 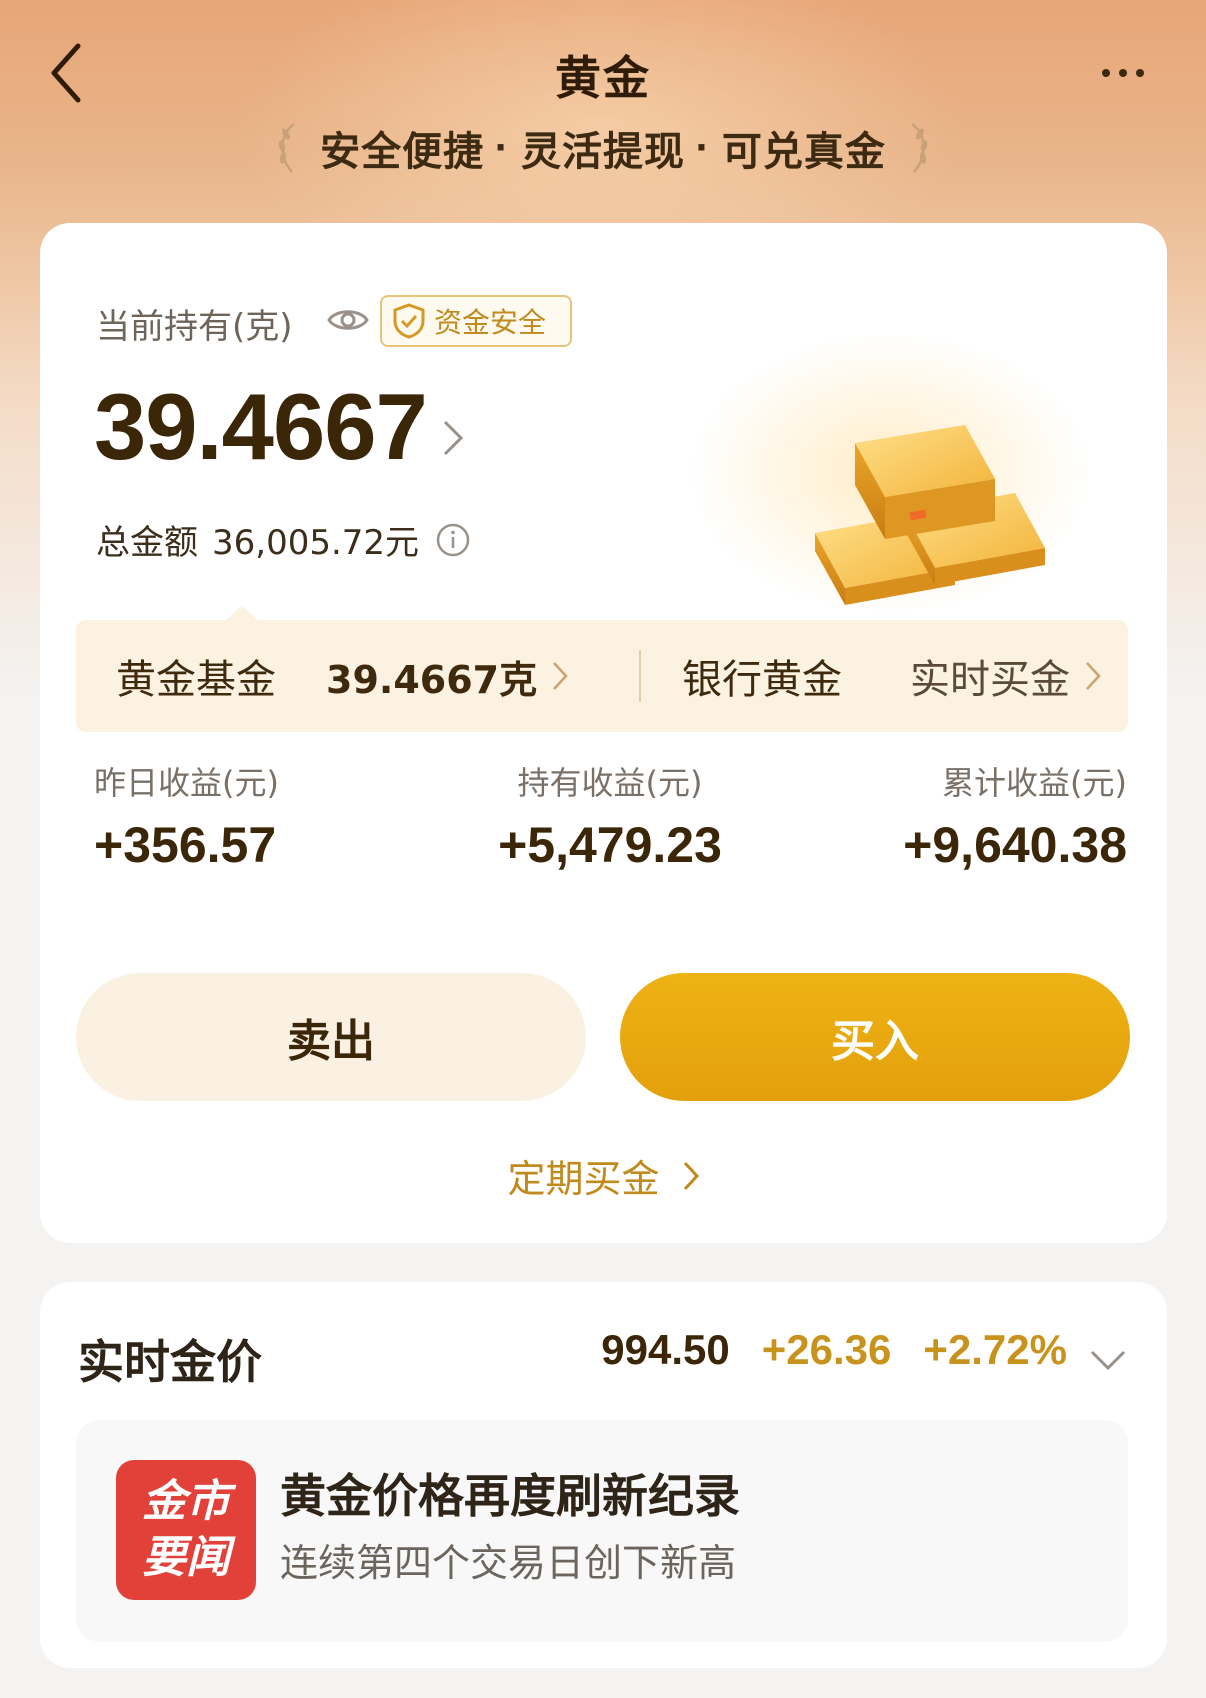 I want to click on gold-price-change: +26.36, so click(x=826, y=1349).